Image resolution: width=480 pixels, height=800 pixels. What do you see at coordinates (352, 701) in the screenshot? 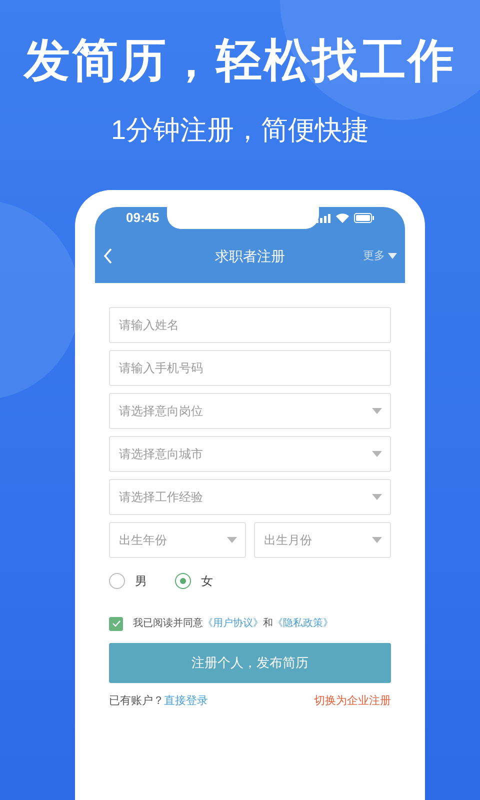
I see `switch-enterprise-link: 切换为企业注册` at bounding box center [352, 701].